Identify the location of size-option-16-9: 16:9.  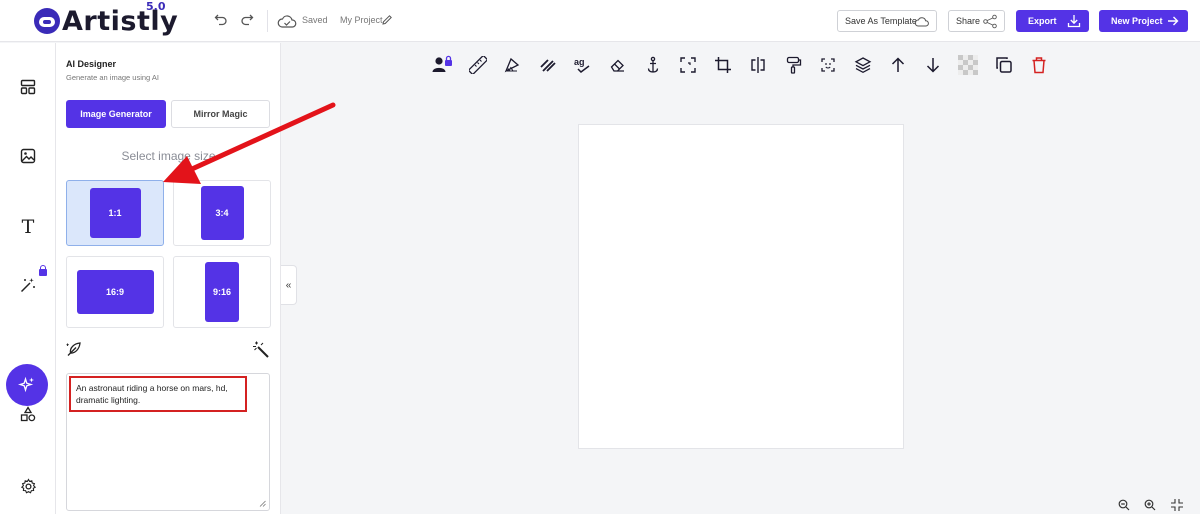
(115, 292).